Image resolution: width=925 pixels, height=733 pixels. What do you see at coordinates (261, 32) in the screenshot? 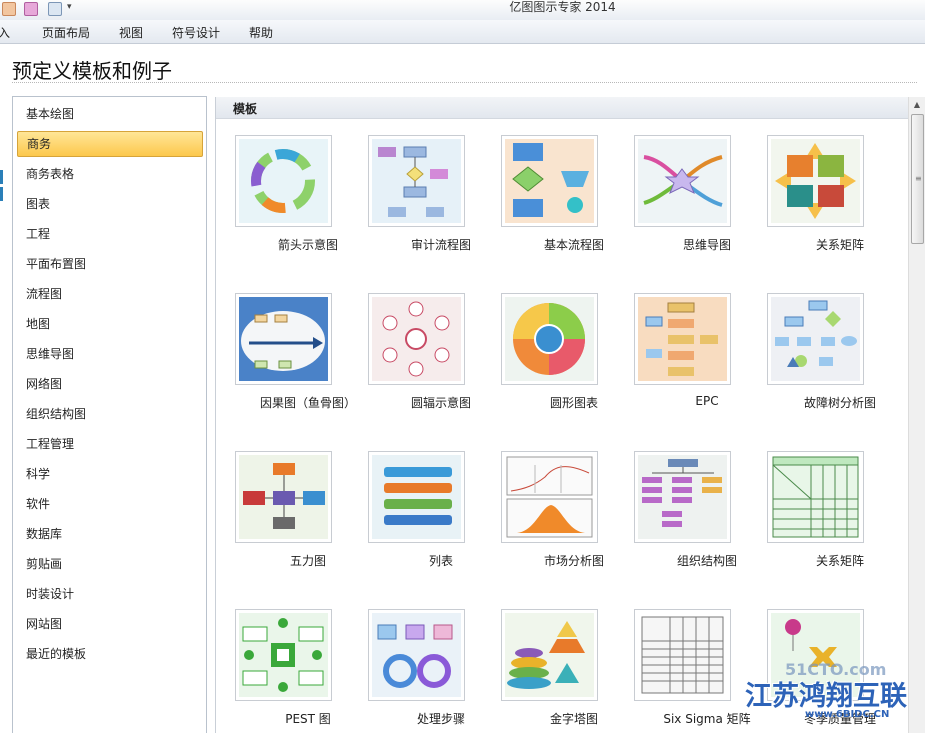
I see `menu-help: 帮助` at bounding box center [261, 32].